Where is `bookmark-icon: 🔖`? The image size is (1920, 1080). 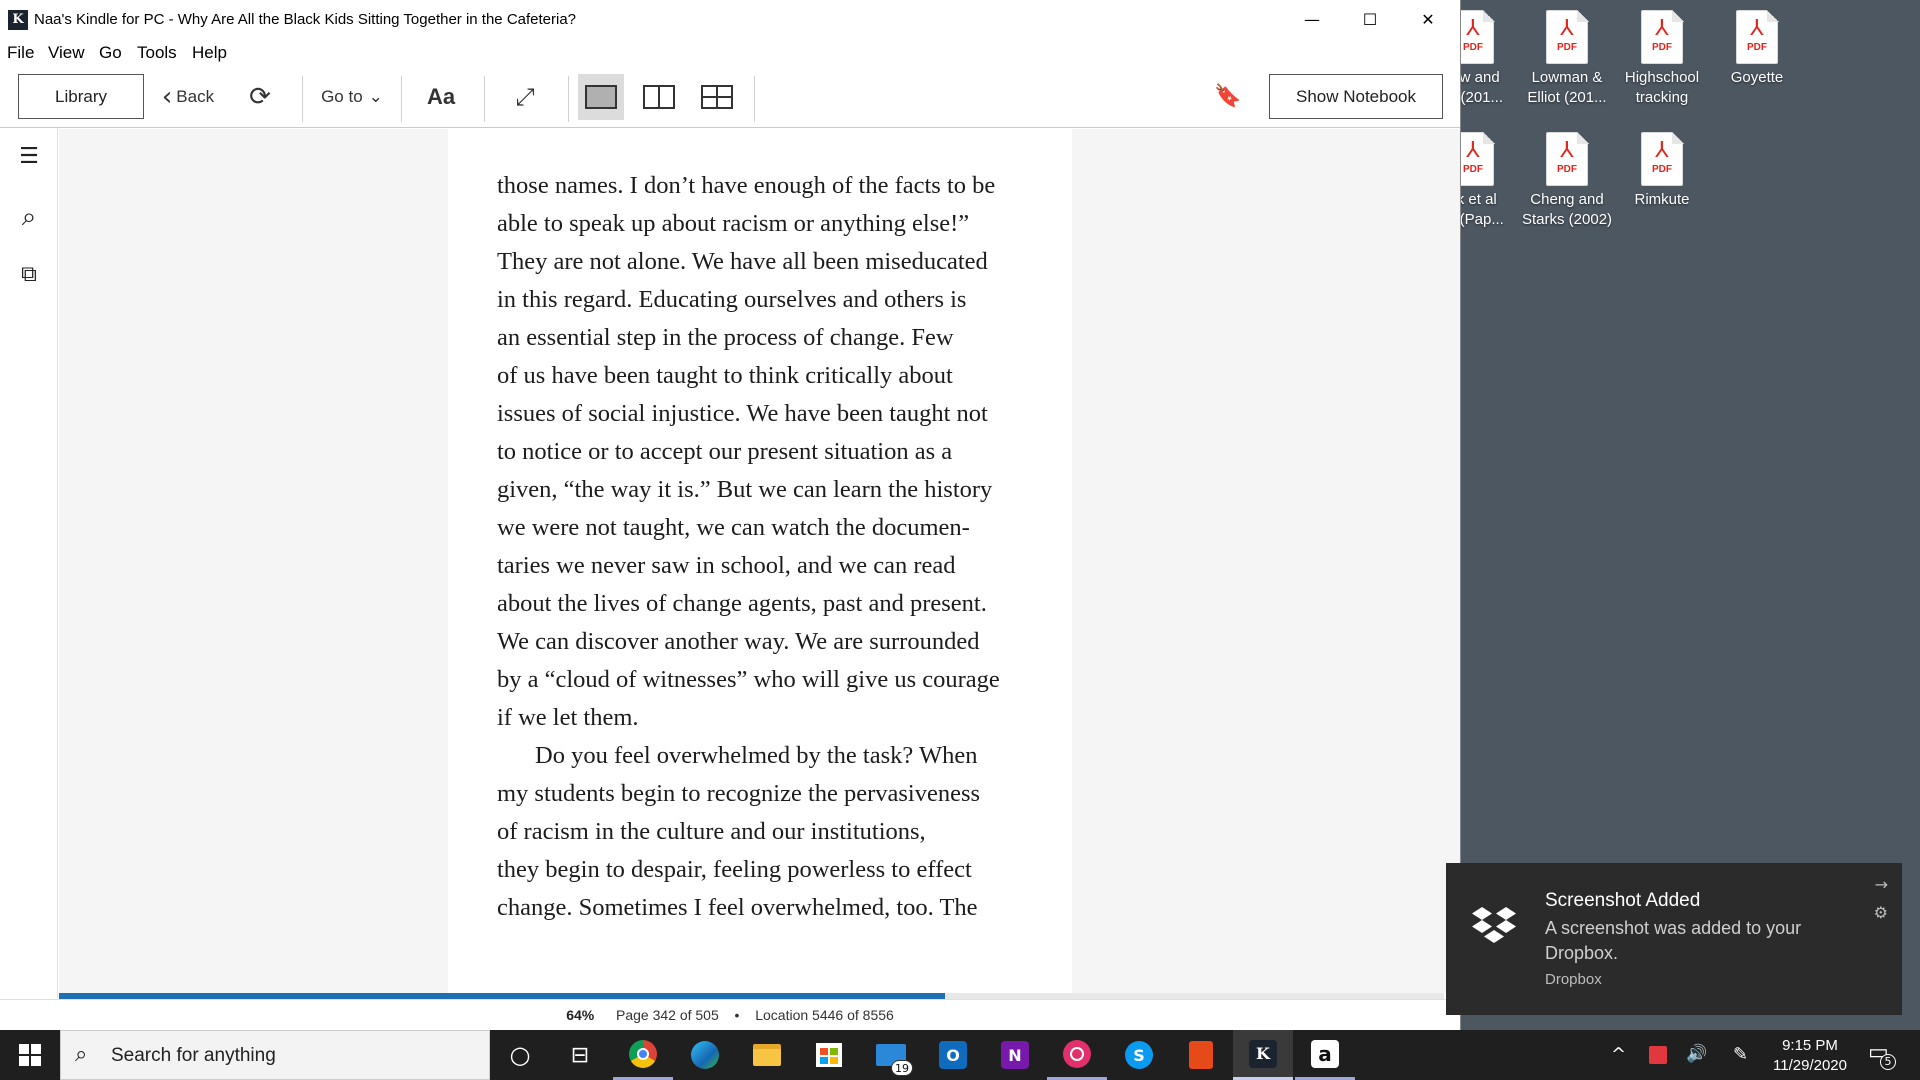
bookmark-icon: 🔖 is located at coordinates (1228, 96).